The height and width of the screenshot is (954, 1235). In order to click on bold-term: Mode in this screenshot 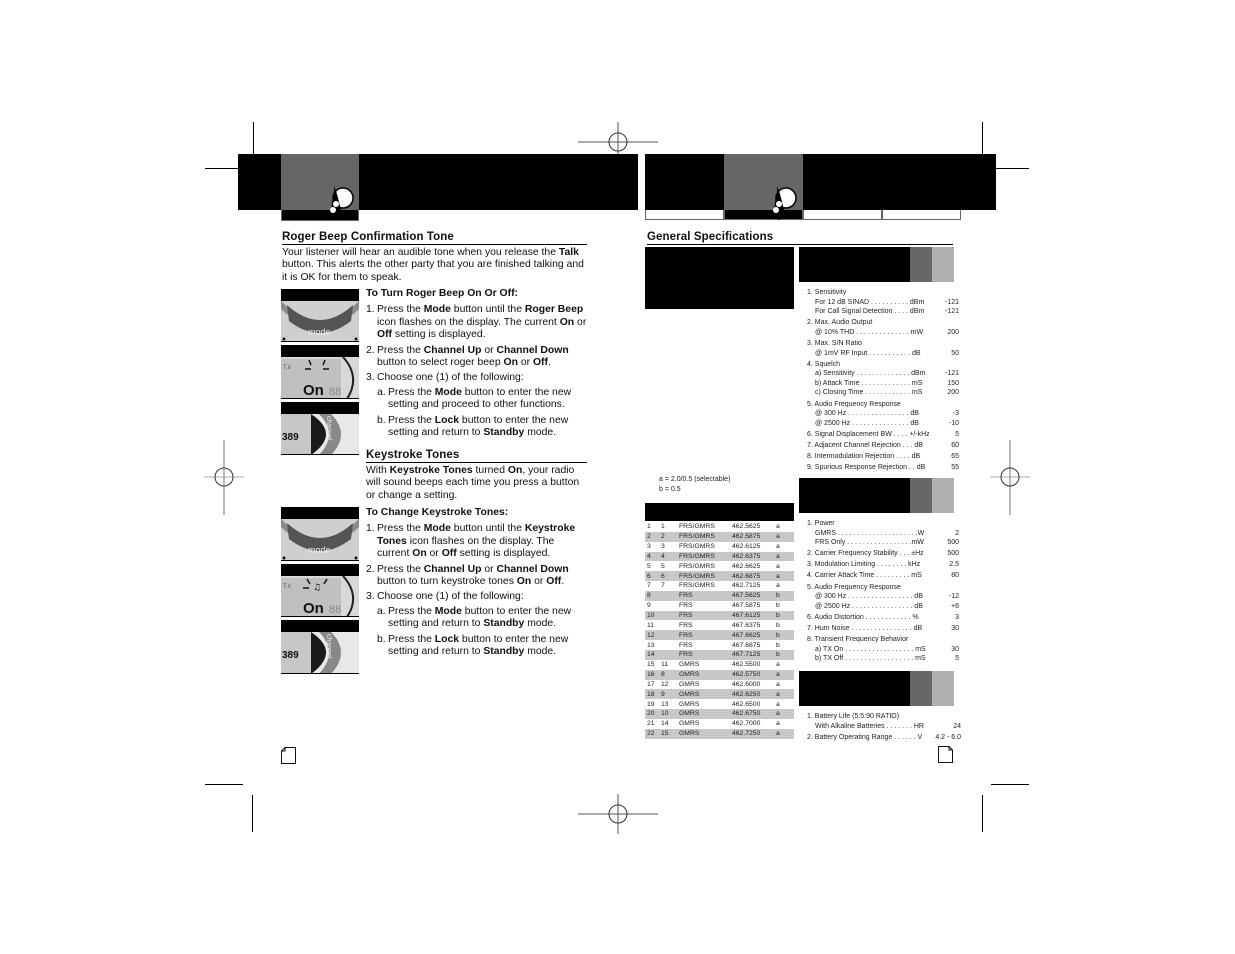, I will do `click(437, 529)`.